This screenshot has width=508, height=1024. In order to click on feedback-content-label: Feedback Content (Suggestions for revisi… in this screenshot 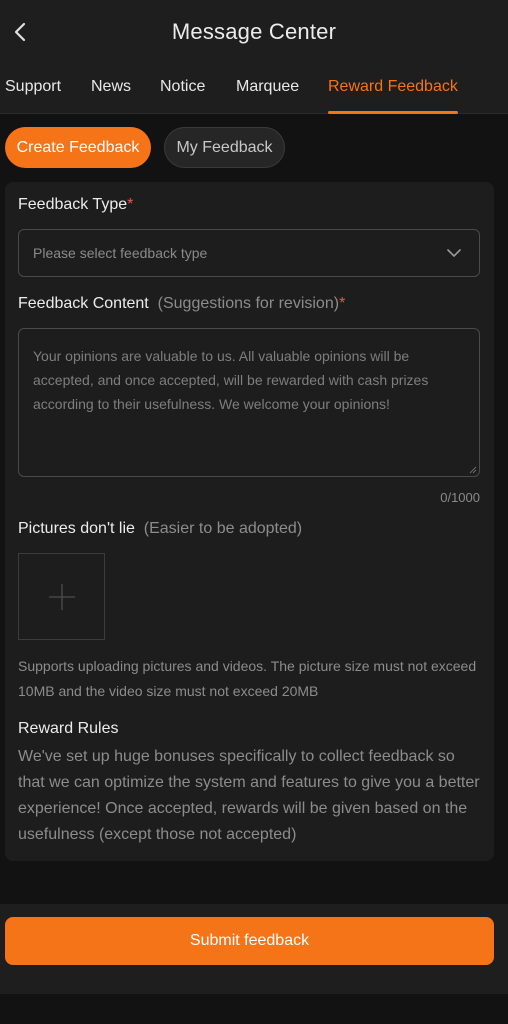, I will do `click(181, 304)`.